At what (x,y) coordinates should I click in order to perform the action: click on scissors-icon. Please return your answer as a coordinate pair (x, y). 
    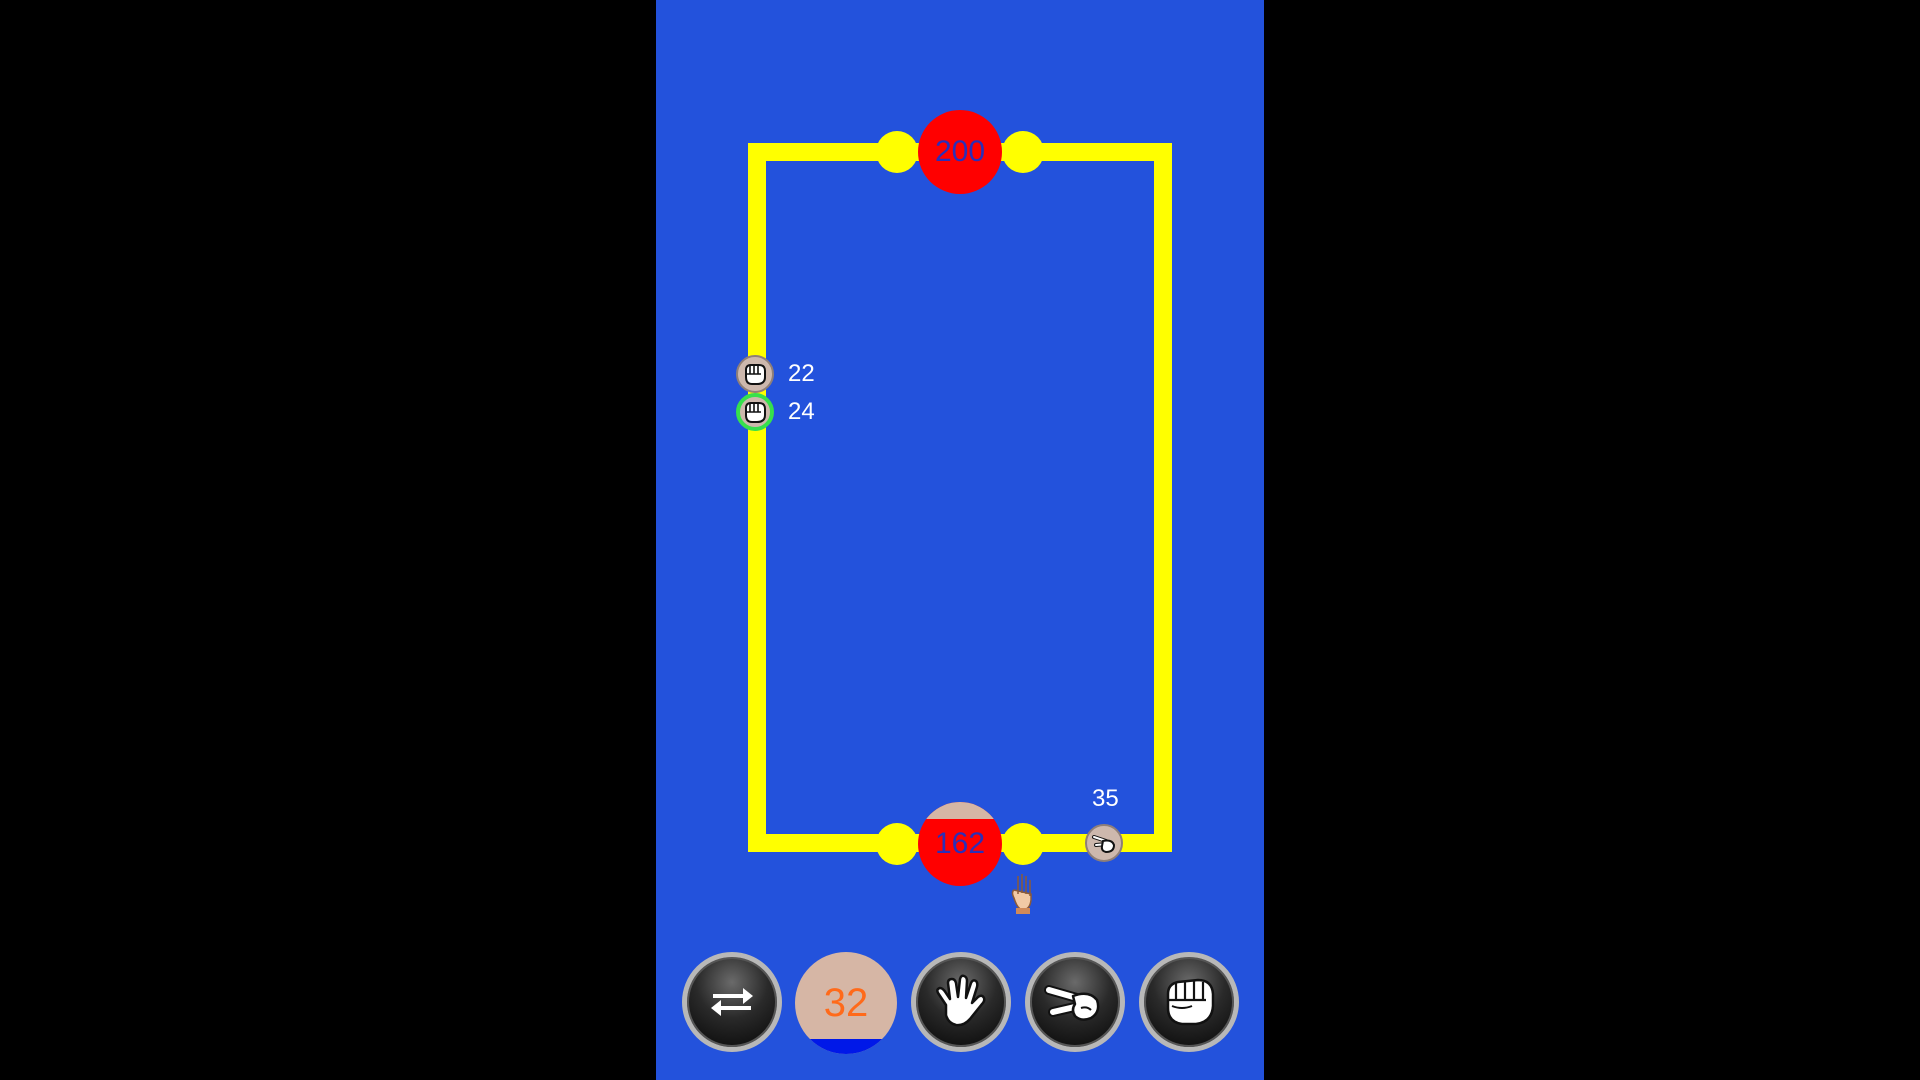
    Looking at the image, I should click on (1104, 844).